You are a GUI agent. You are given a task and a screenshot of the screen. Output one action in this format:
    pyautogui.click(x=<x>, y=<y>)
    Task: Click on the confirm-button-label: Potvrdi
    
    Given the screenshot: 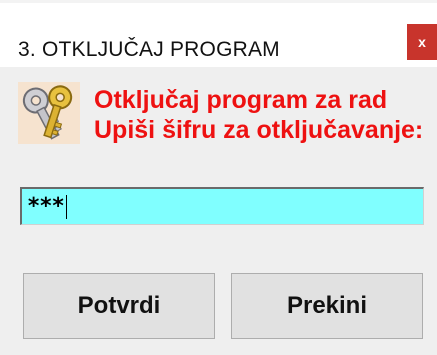 What is the action you would take?
    pyautogui.click(x=119, y=305)
    